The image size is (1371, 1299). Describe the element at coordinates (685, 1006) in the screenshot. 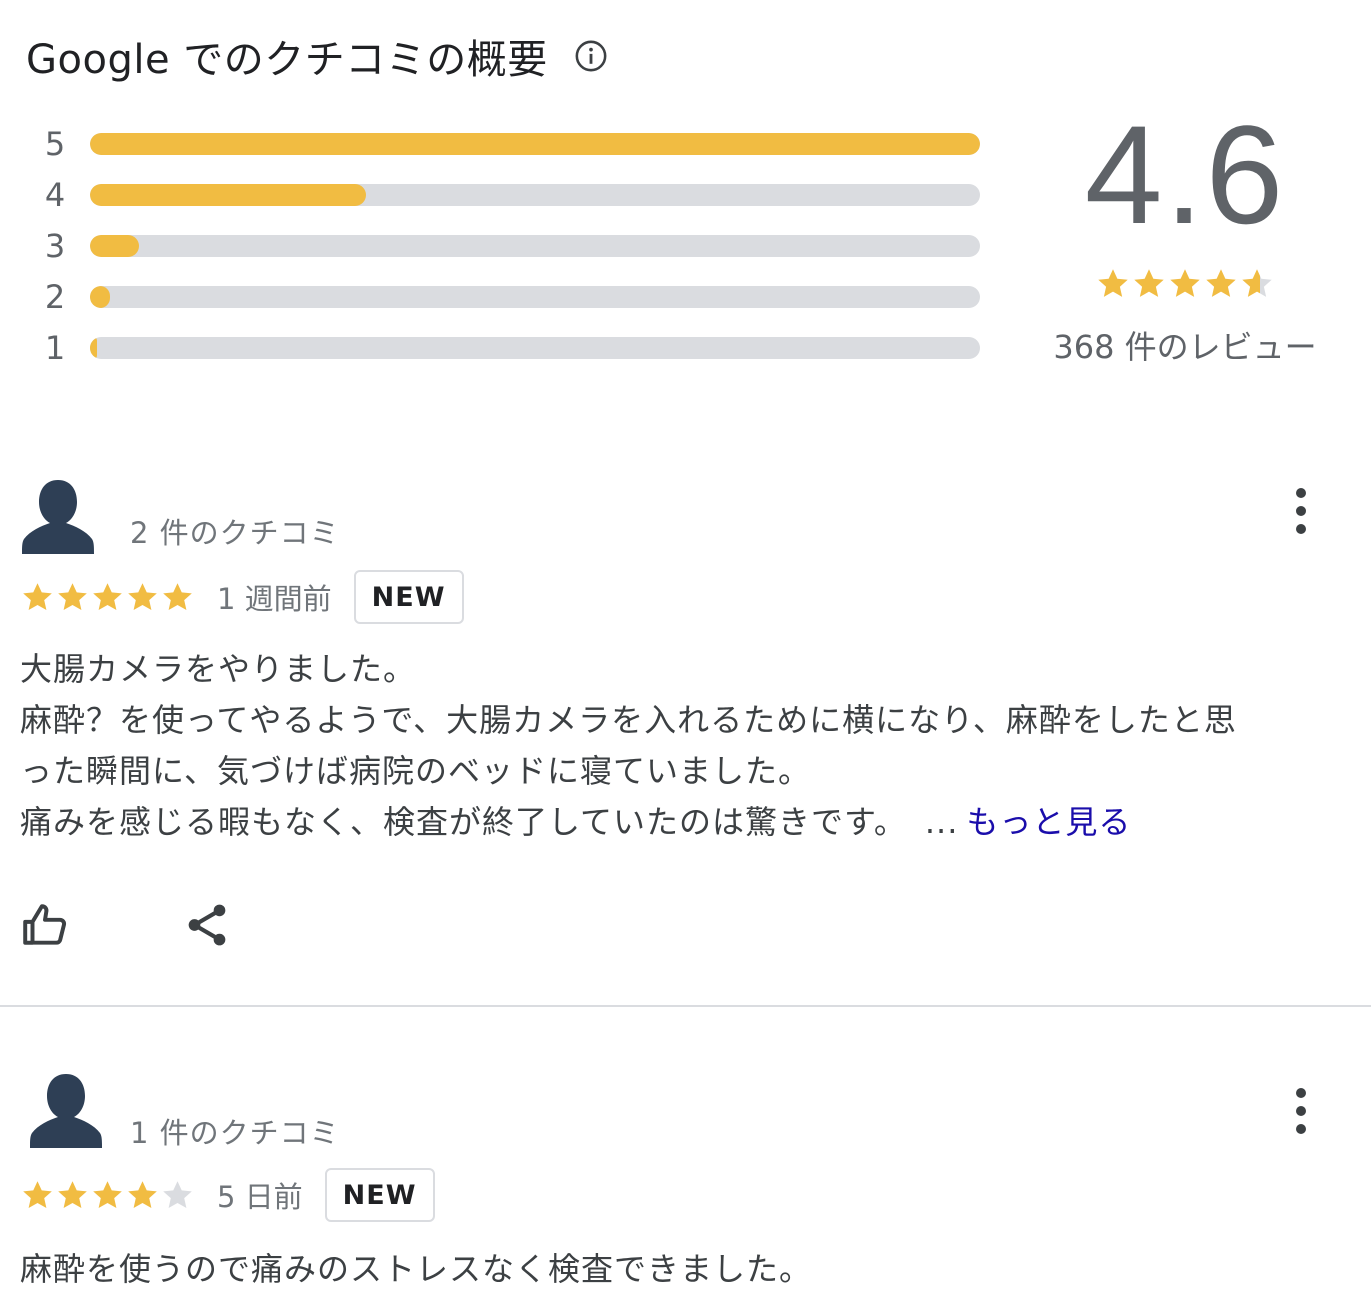

I see `review-divider` at that location.